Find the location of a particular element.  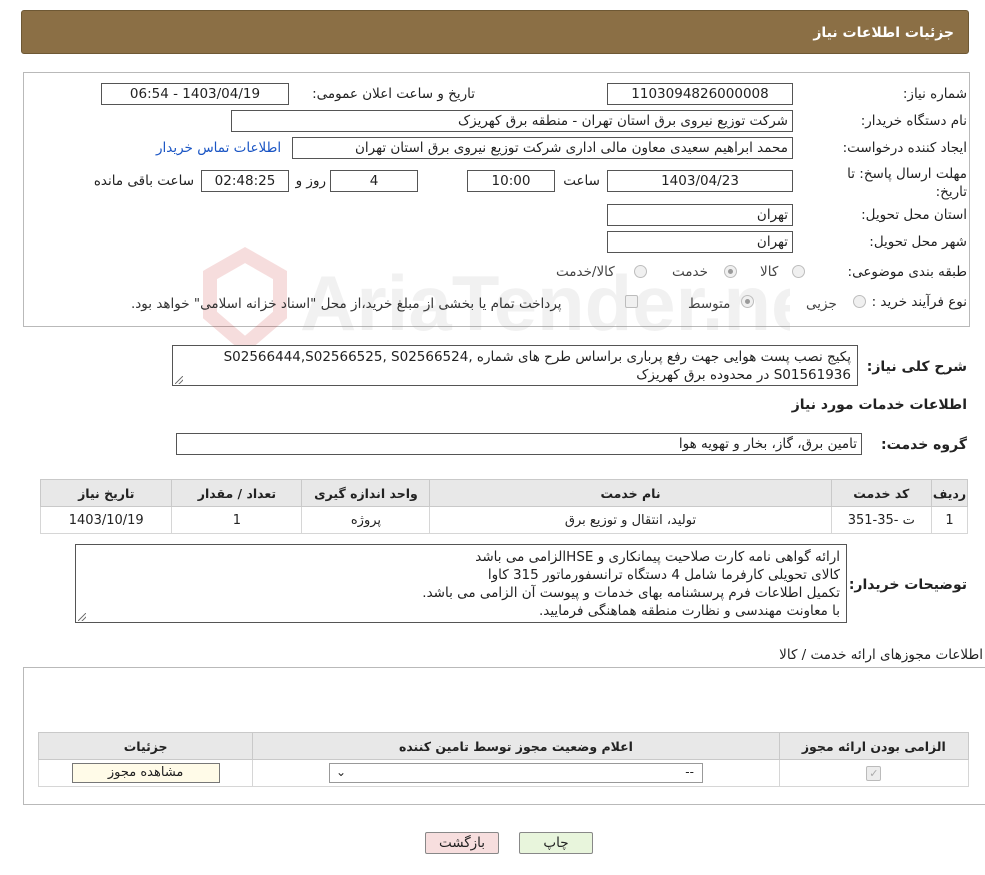

buyer-notes-label: توضیحات خریدار: is located at coordinates (907, 585).